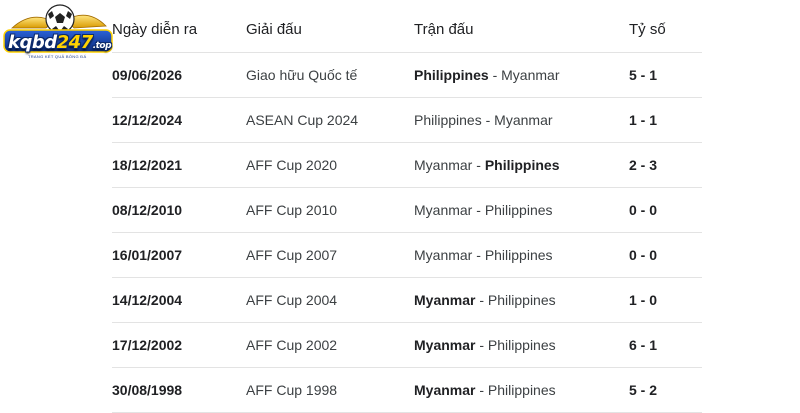  Describe the element at coordinates (57, 56) in the screenshot. I see `logo-tagline: TRANG KẾT QUẢ BÓNG ĐÁ` at that location.